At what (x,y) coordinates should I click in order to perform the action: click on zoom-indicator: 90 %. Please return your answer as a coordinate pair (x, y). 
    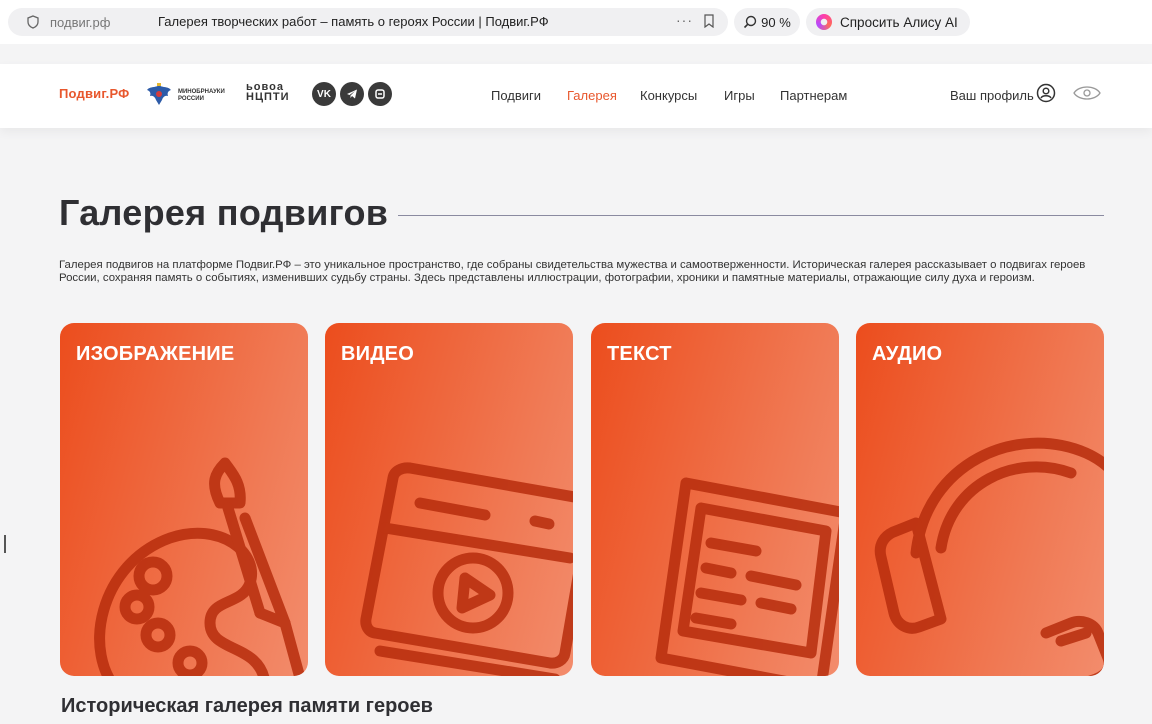
    Looking at the image, I should click on (767, 22).